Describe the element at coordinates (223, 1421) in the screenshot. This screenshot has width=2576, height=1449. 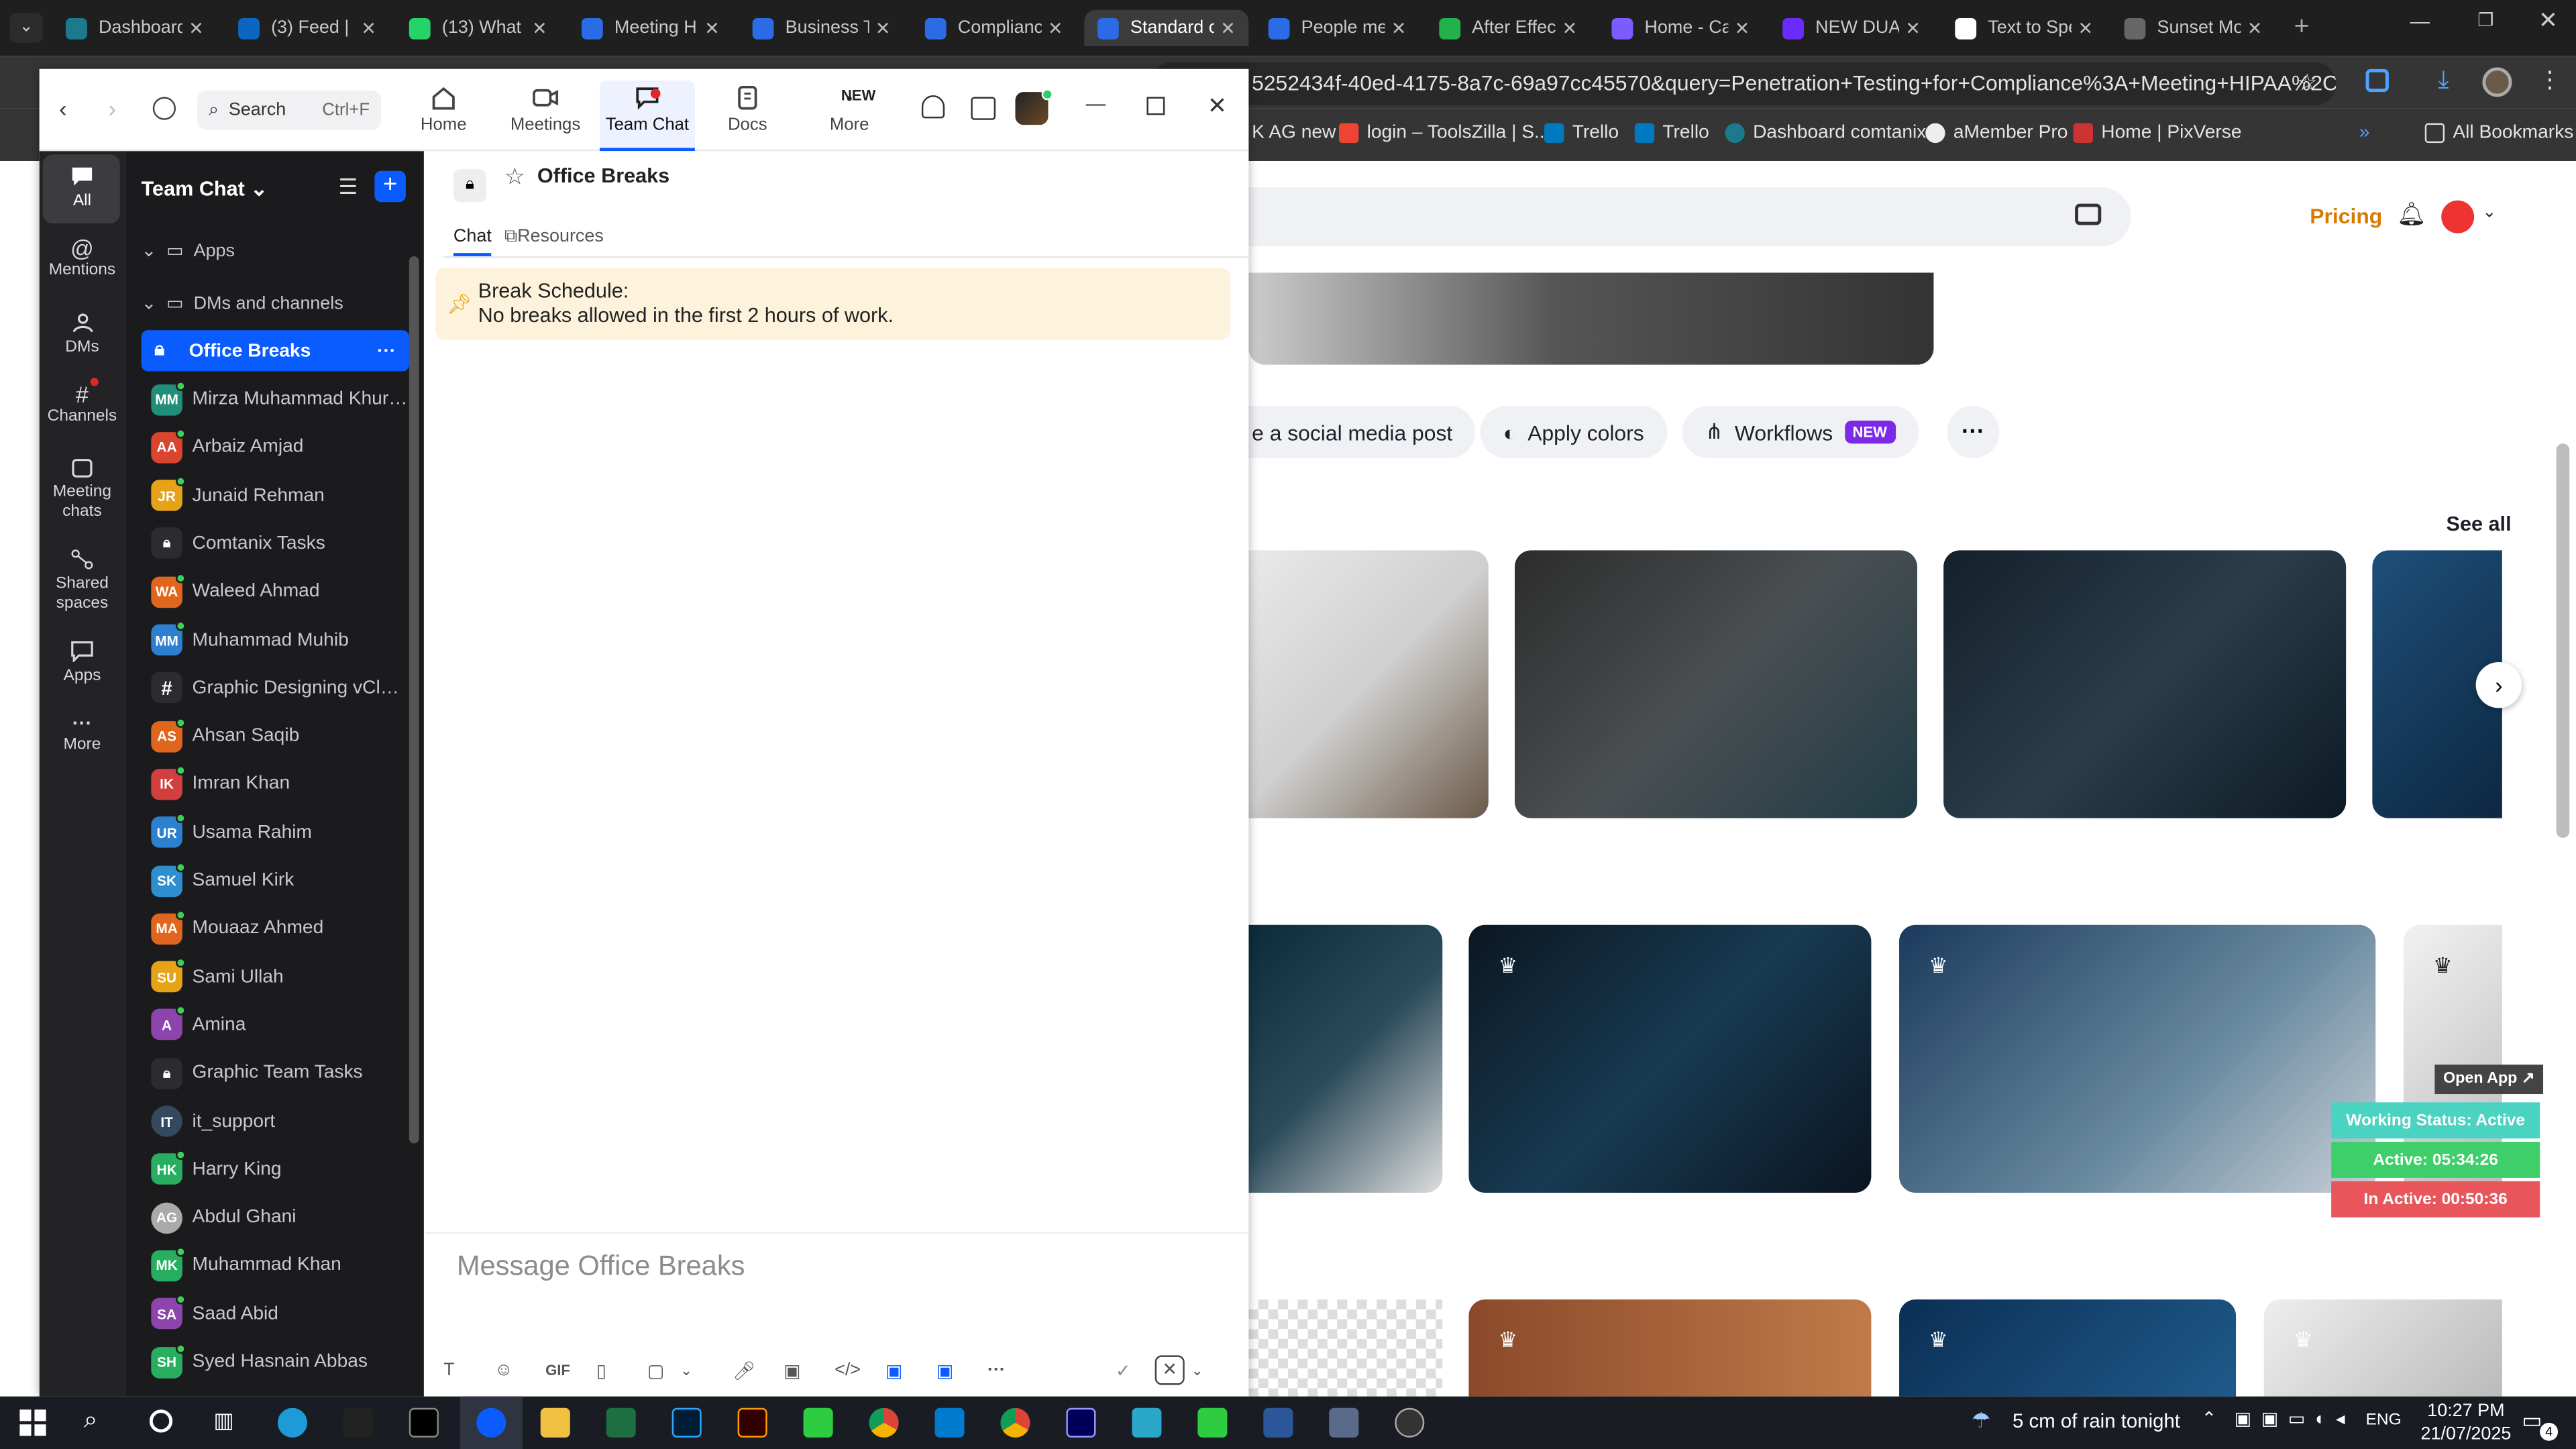
I see `task-view-icon: ▥` at that location.